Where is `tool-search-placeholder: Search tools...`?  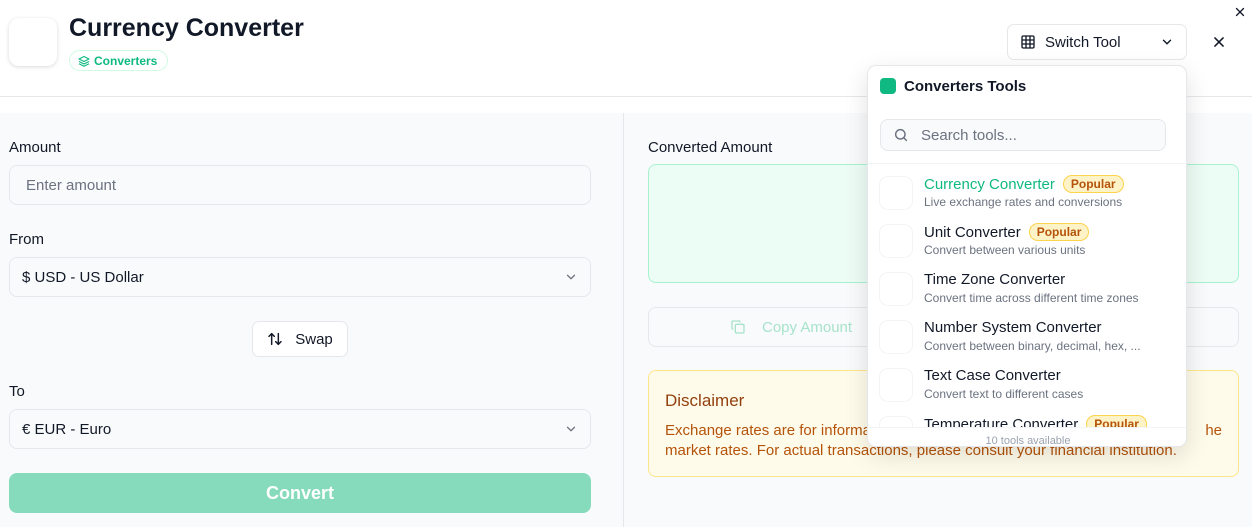 tool-search-placeholder: Search tools... is located at coordinates (969, 135).